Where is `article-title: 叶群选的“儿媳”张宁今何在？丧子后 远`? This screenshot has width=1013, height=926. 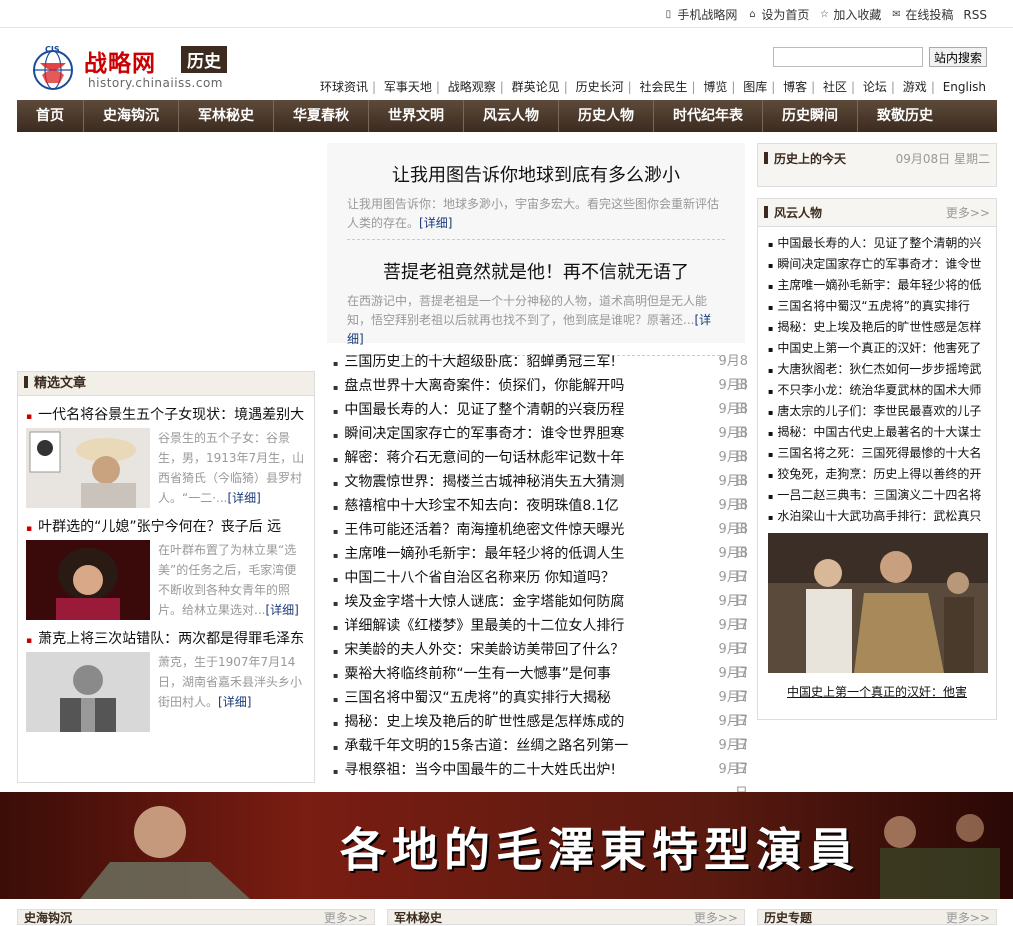 article-title: 叶群选的“儿媳”张宁今何在？丧子后 远 is located at coordinates (166, 527).